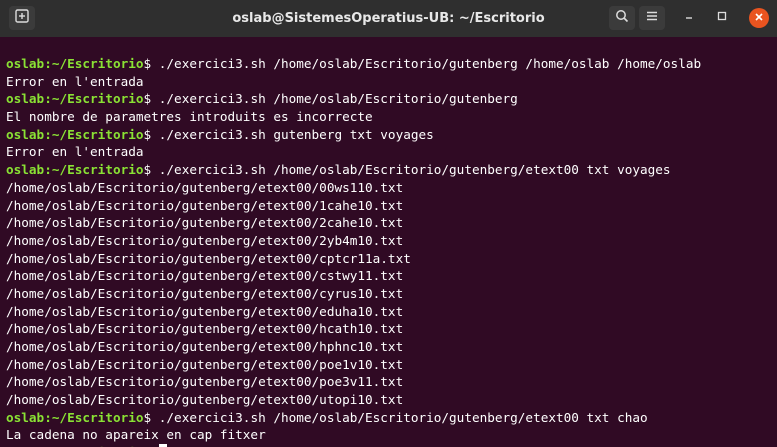  Describe the element at coordinates (288, 134) in the screenshot. I see `command-text: $ ./exercici3.sh gutenberg txt voyages` at that location.